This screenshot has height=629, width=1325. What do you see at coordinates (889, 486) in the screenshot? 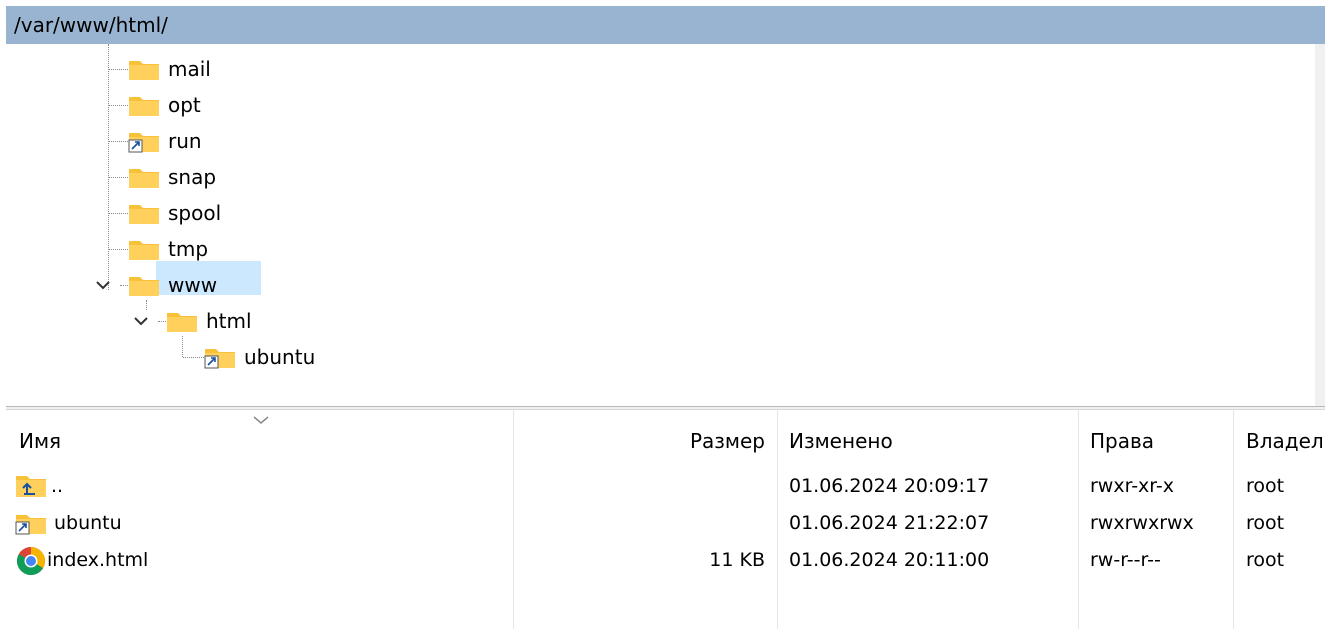
I see `file-modified: 01.06.2024 20:09:17` at bounding box center [889, 486].